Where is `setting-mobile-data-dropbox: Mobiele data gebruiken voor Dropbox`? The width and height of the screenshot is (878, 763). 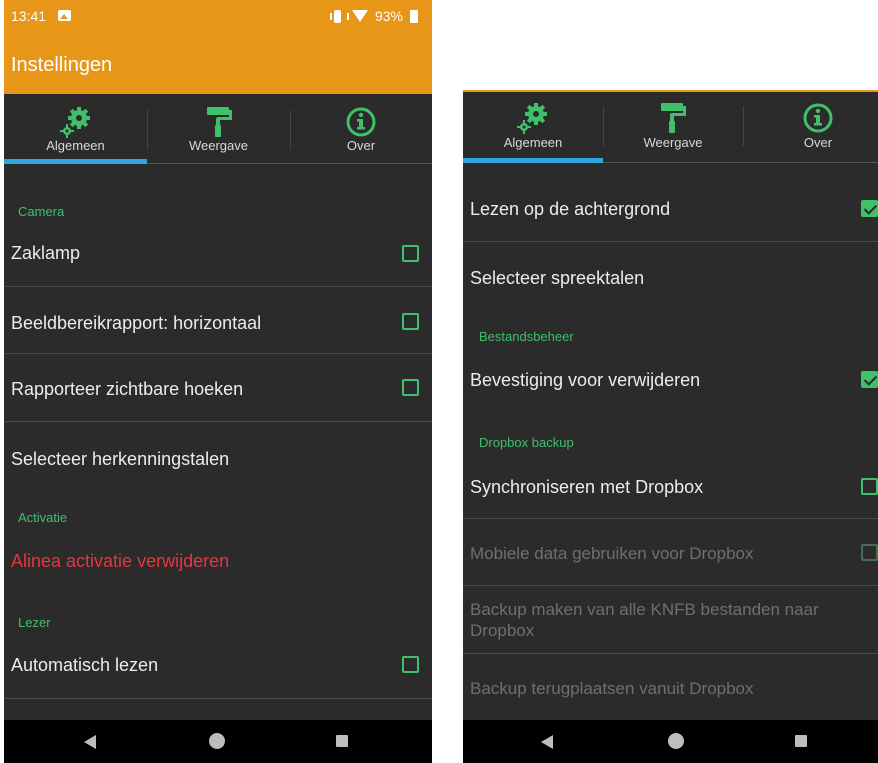 setting-mobile-data-dropbox: Mobiele data gebruiken voor Dropbox is located at coordinates (670, 552).